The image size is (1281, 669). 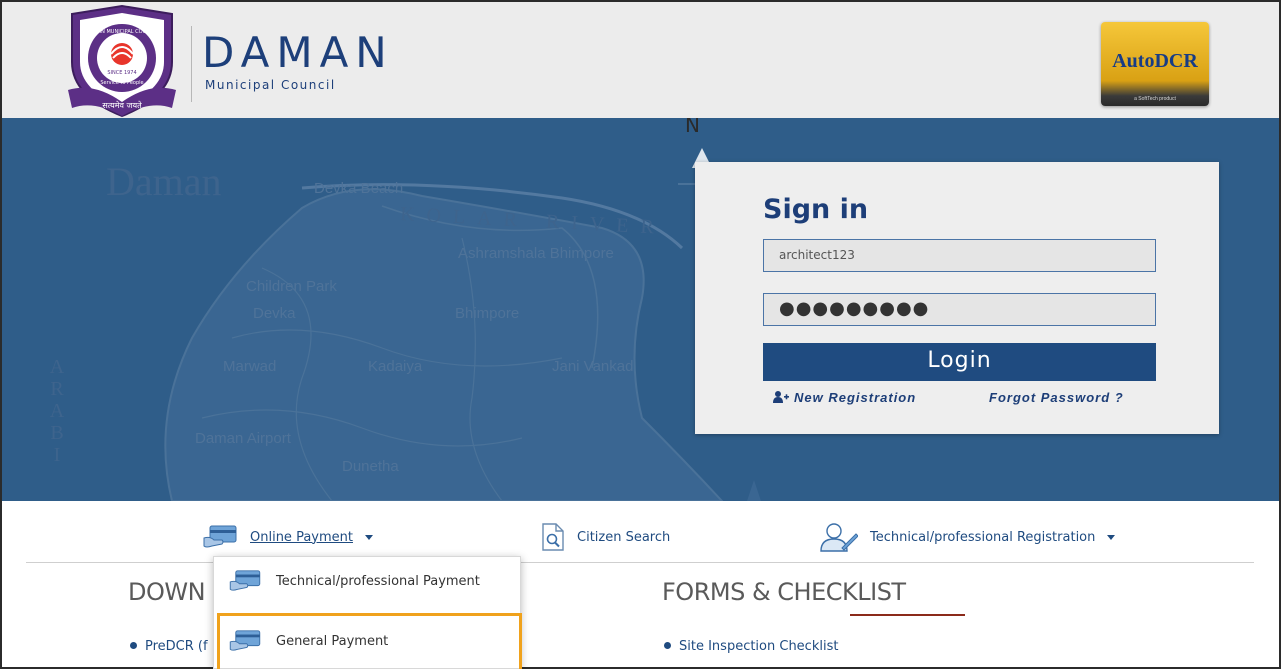 What do you see at coordinates (1155, 99) in the screenshot?
I see `autodcr-logo-tagline: a SoftTech product` at bounding box center [1155, 99].